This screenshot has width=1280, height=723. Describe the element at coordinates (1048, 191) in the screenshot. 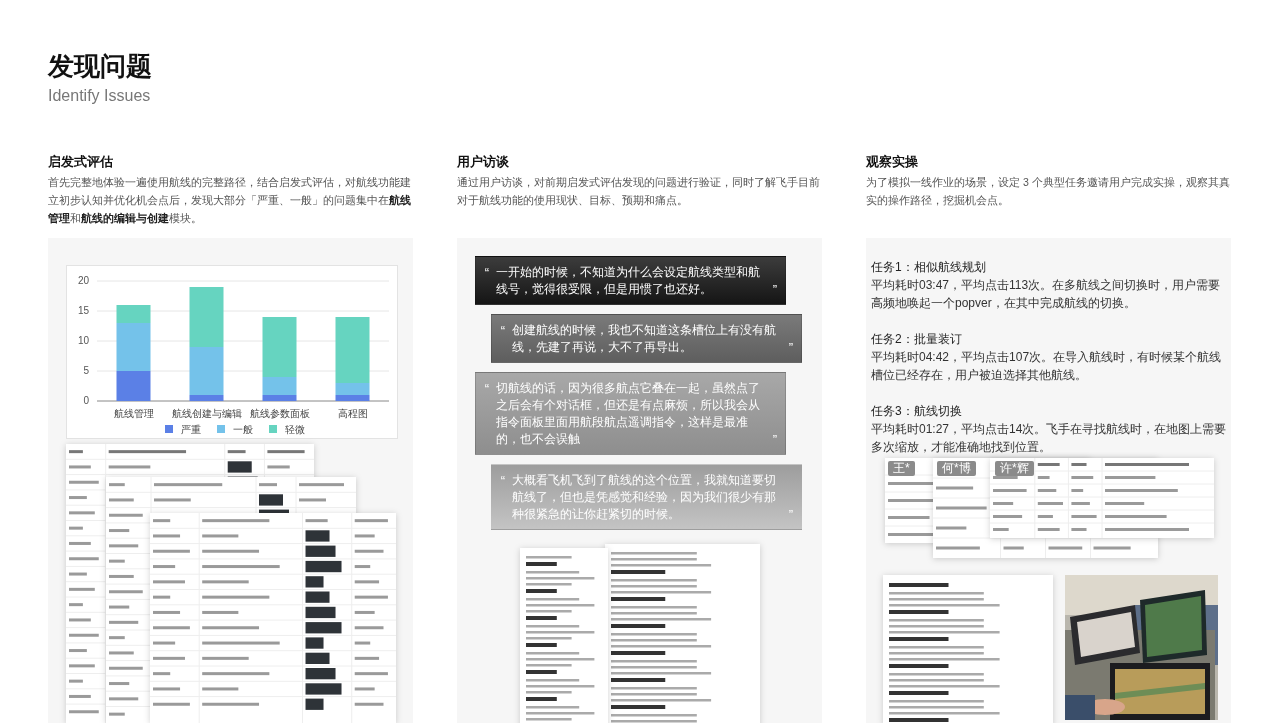

I see `section-description: 为了模拟一线作业的场景，设定 3 个典型任务邀请用户完成实操，观察其真实的操作路径，挖掘机会点。` at that location.